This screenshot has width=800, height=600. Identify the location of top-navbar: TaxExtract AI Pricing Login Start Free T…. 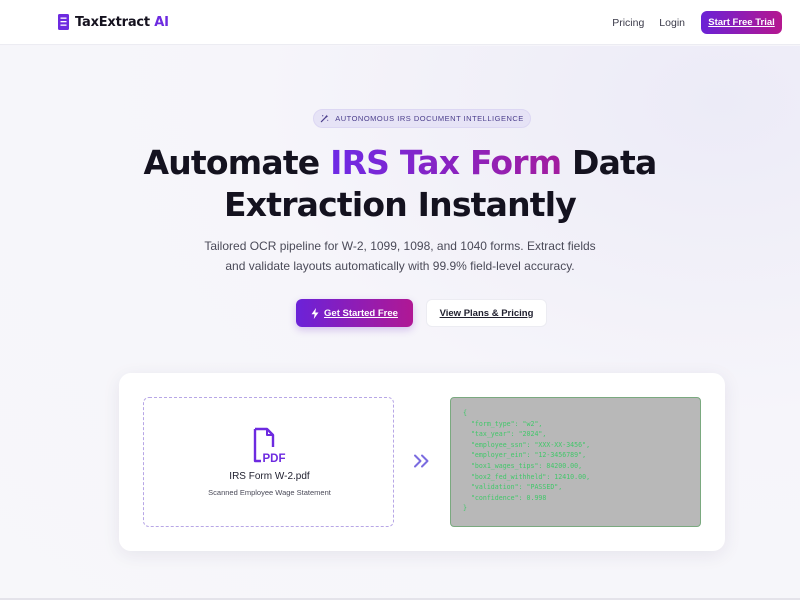
(400, 22).